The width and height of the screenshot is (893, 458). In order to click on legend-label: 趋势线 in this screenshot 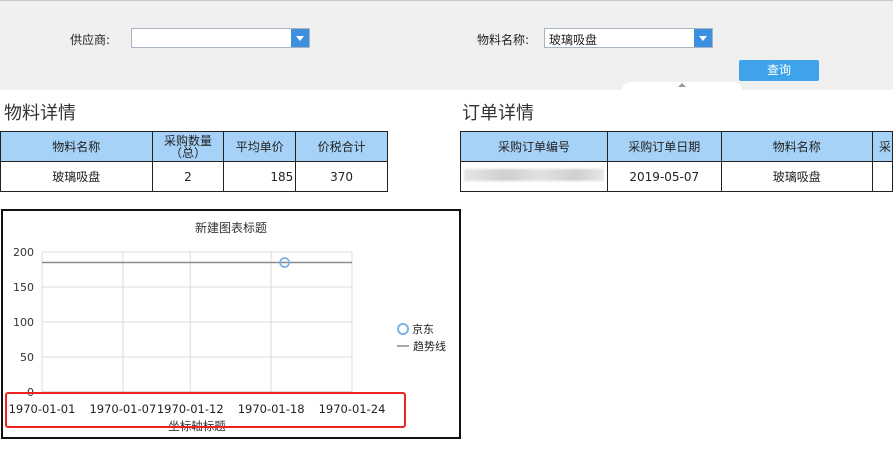, I will do `click(429, 346)`.